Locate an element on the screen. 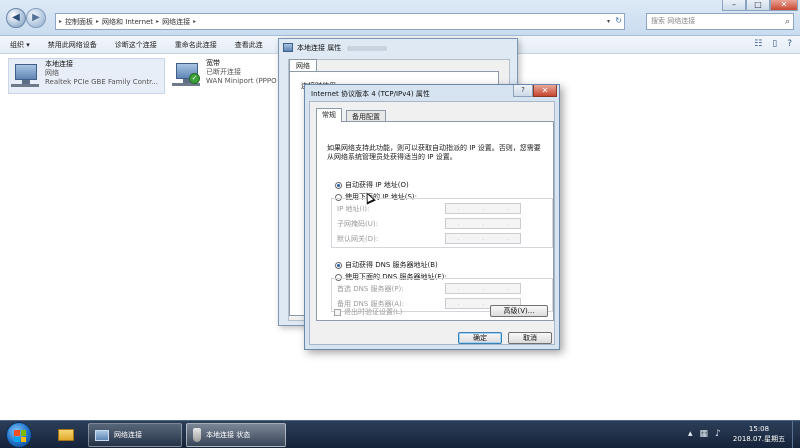 The width and height of the screenshot is (800, 448). clock-time: 15:08 is located at coordinates (759, 429).